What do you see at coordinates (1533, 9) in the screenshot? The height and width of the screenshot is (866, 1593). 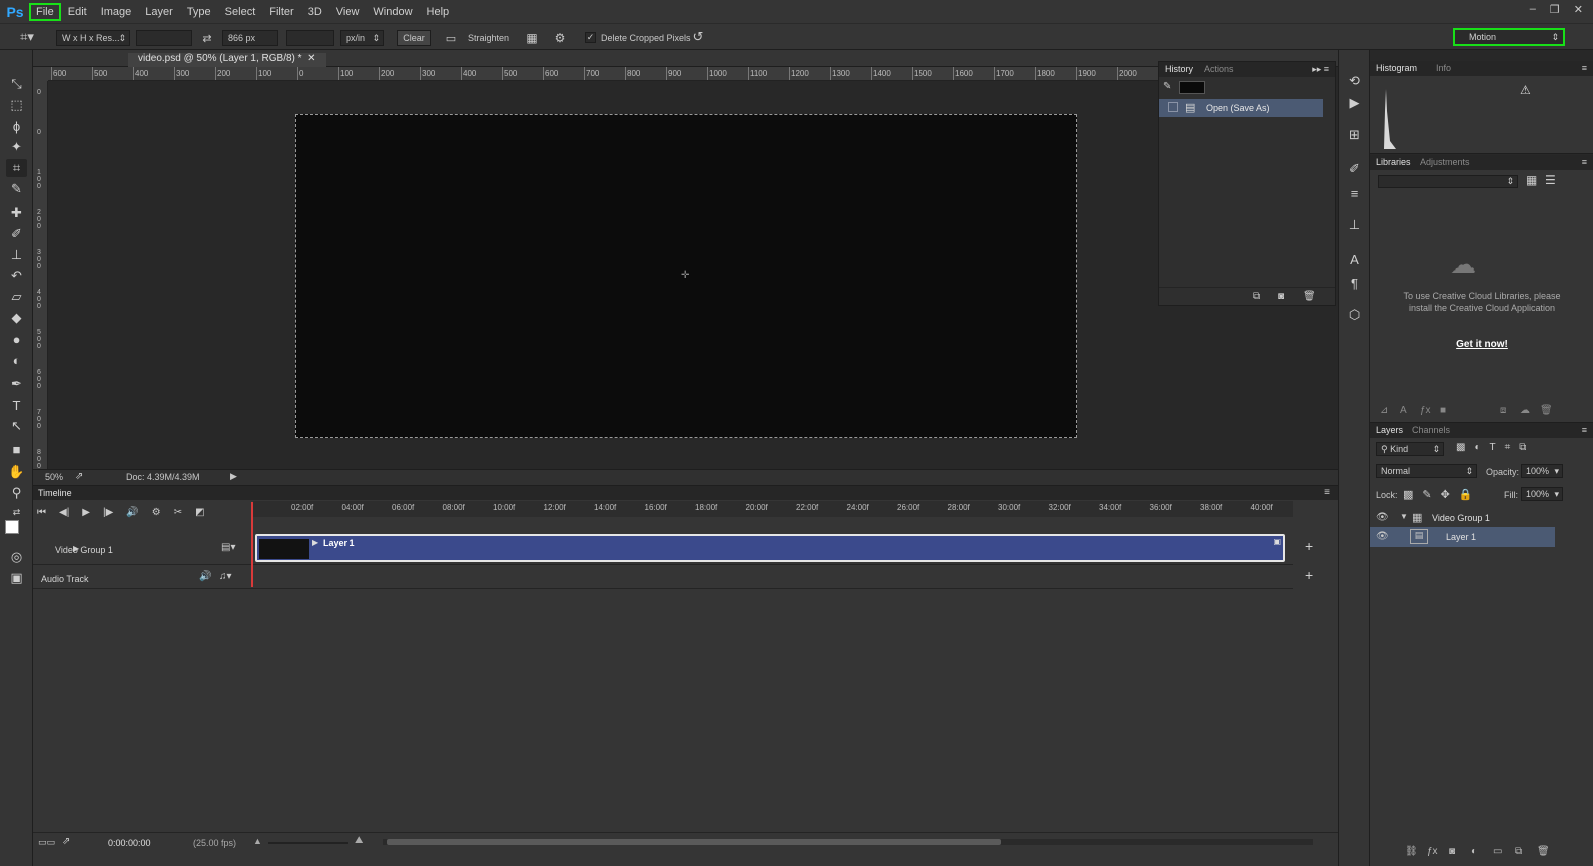 I see `minimize-icon: –` at bounding box center [1533, 9].